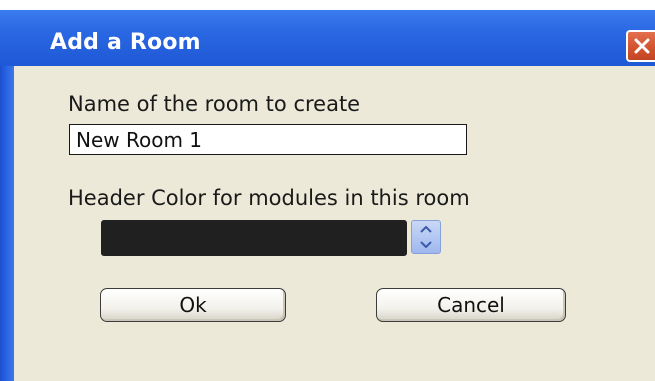 The width and height of the screenshot is (655, 381). I want to click on spin-up-button, so click(426, 229).